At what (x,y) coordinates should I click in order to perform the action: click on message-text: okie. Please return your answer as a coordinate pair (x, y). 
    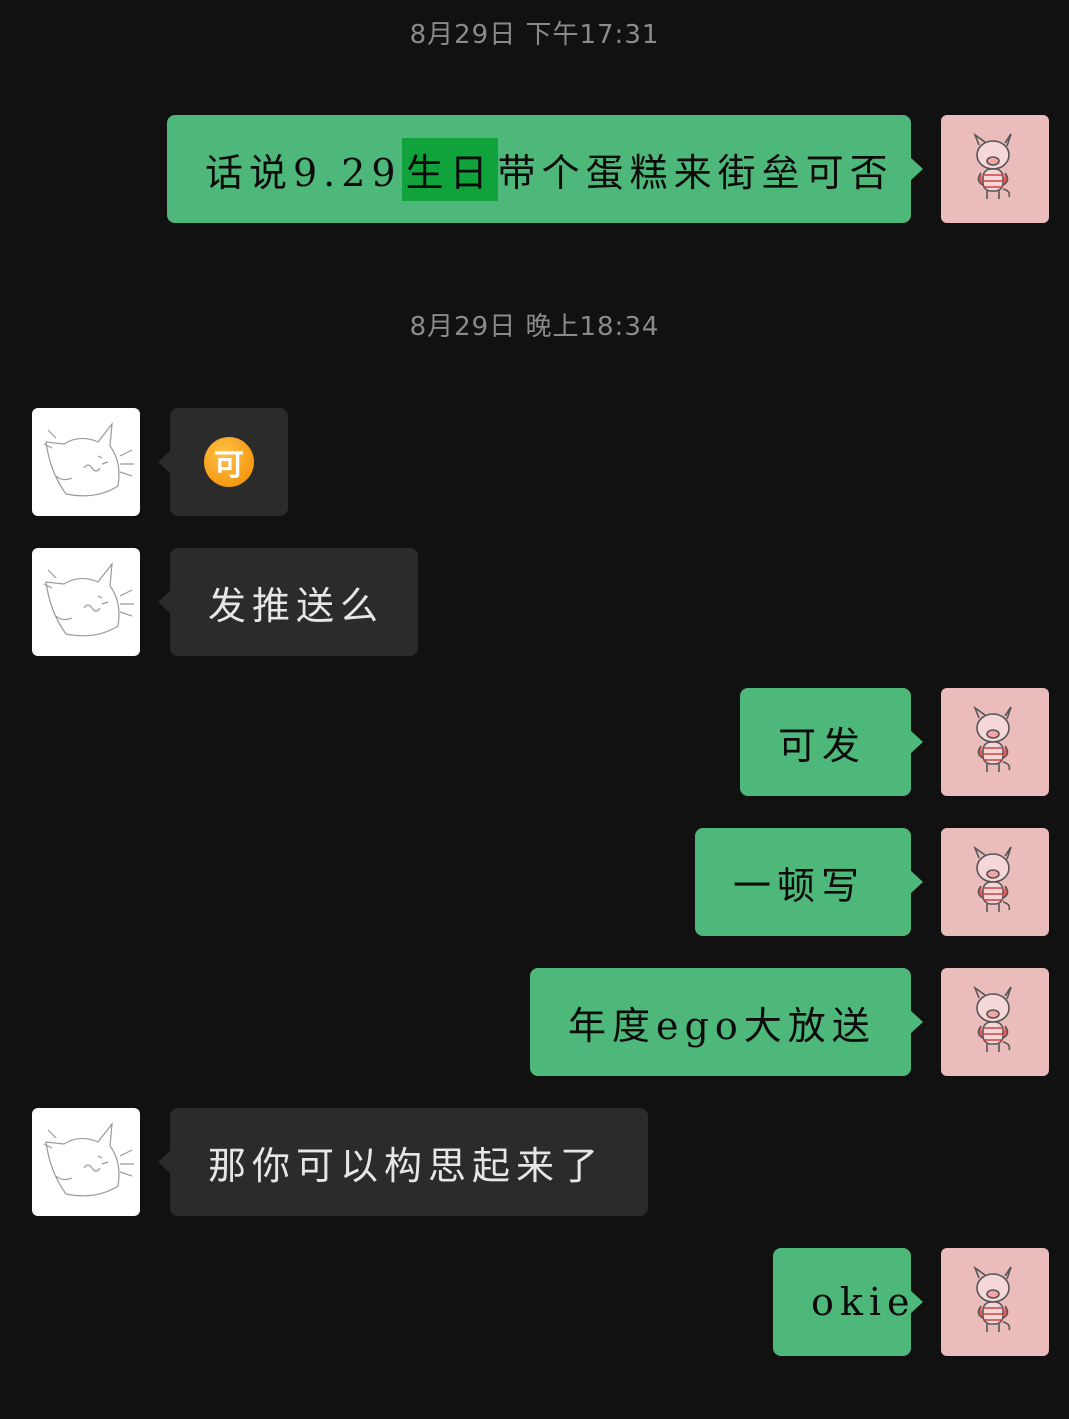
    Looking at the image, I should click on (863, 1302).